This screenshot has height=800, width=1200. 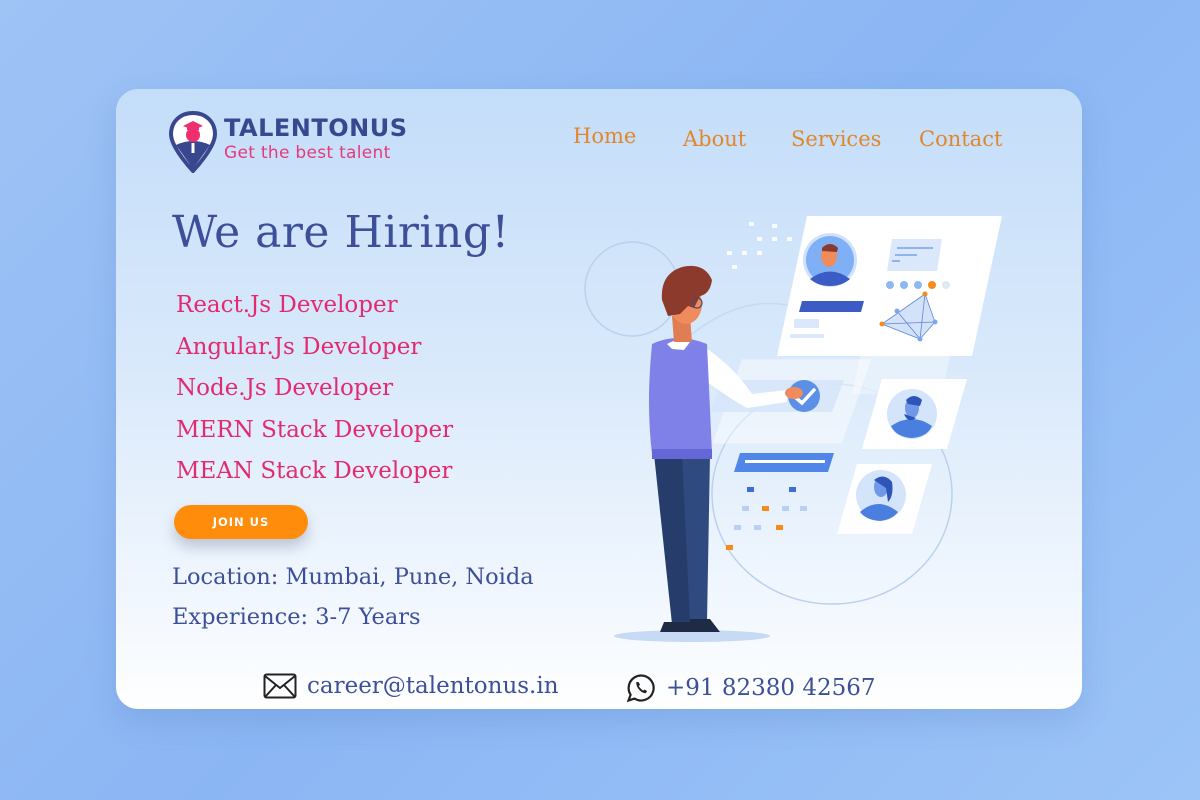 I want to click on contact-email: career@talentonus.in, so click(x=411, y=686).